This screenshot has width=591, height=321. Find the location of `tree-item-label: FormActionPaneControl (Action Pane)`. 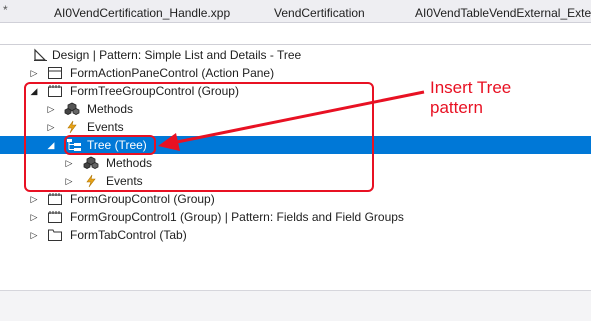

tree-item-label: FormActionPaneControl (Action Pane) is located at coordinates (172, 73).